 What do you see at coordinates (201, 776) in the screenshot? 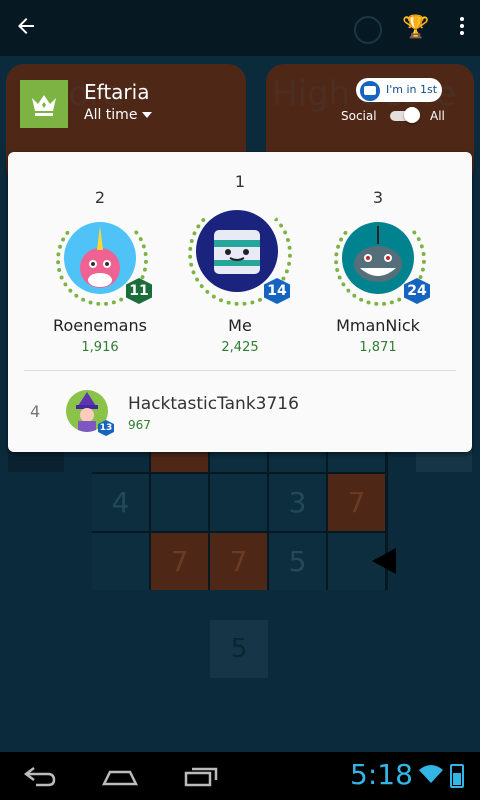
I see `recent-apps-icon` at bounding box center [201, 776].